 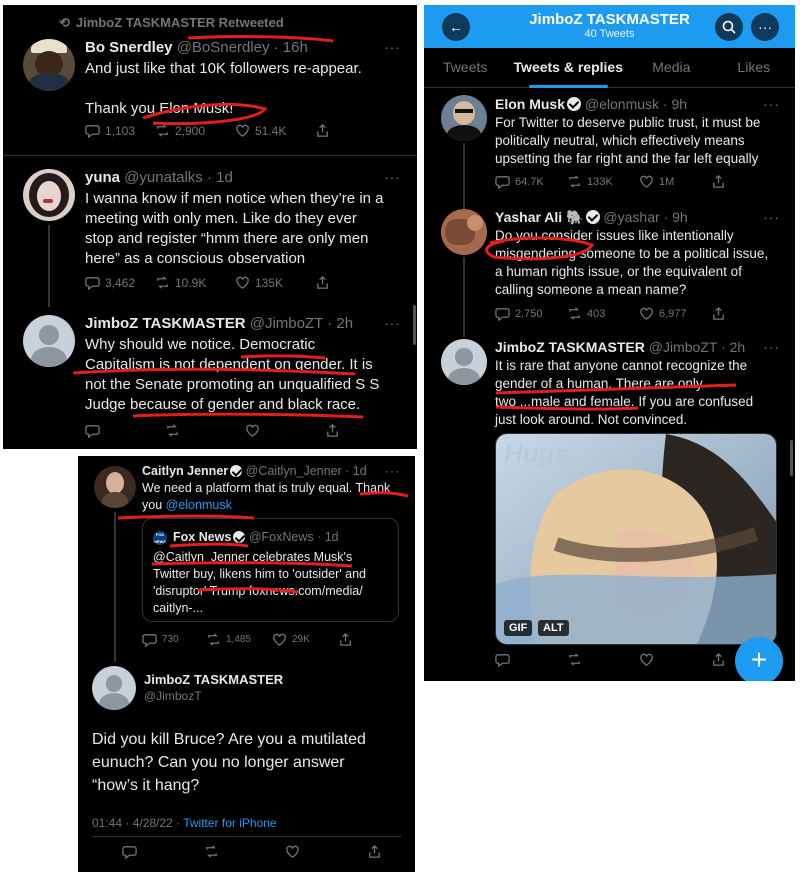 I want to click on gif-media: Hugs GIF ALT, so click(x=636, y=539).